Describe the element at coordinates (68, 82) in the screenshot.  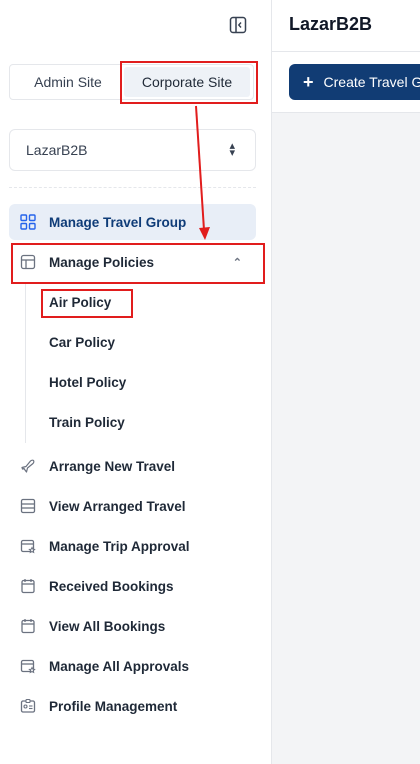
I see `tab-admin-site: Admin Site` at that location.